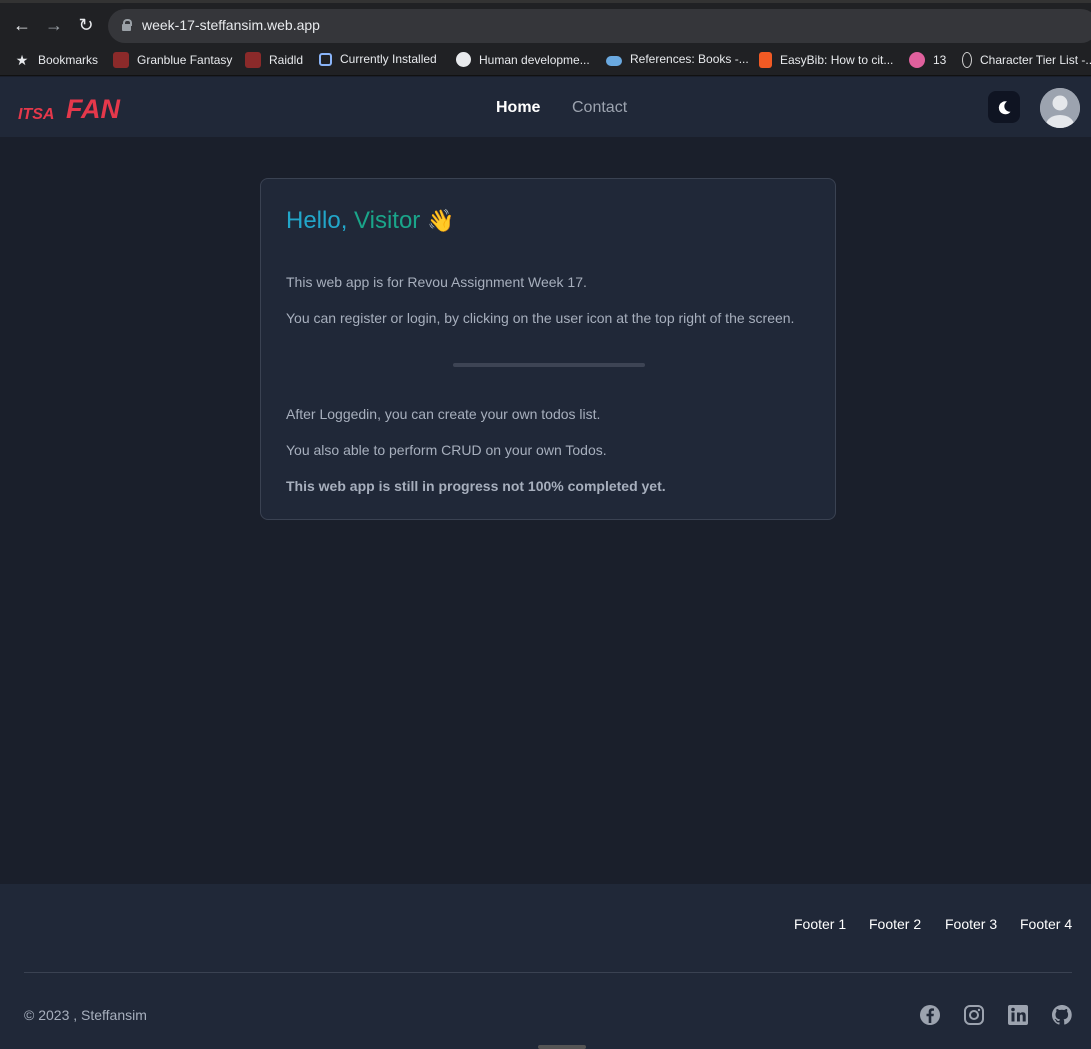 This screenshot has height=1049, width=1091. I want to click on footer-link-2: Footer 2, so click(895, 924).